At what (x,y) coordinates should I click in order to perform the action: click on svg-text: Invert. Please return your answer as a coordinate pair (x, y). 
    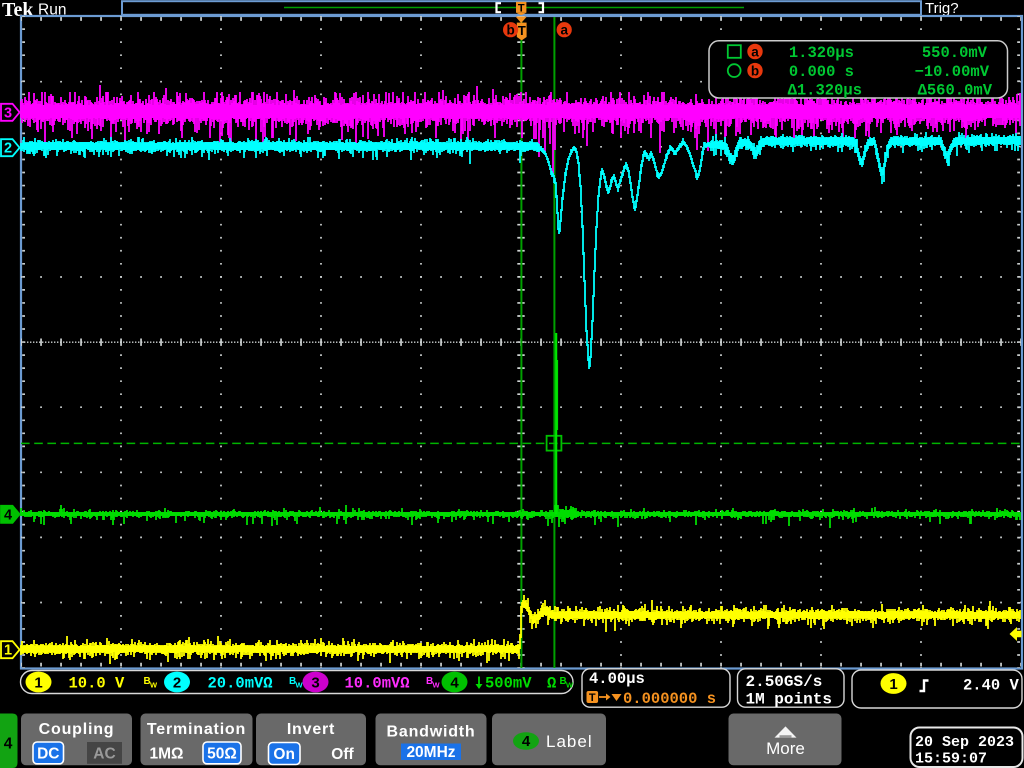
    Looking at the image, I should click on (311, 729).